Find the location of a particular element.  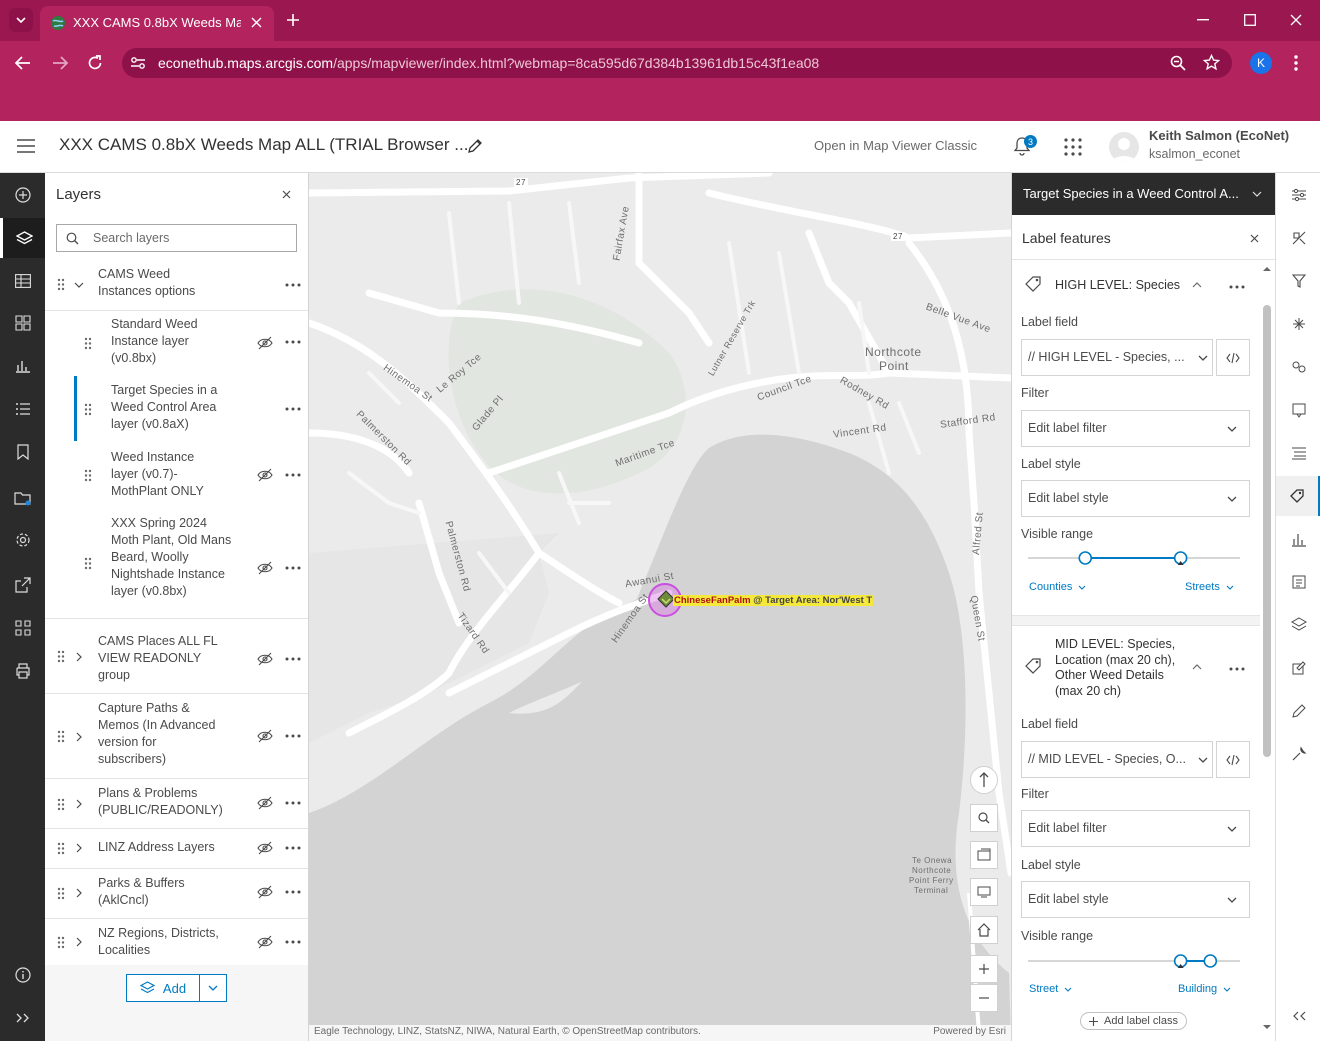

popups-button is located at coordinates (1298, 410).